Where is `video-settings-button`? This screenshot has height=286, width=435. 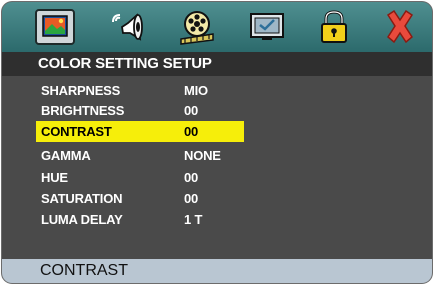
video-settings-button is located at coordinates (197, 27).